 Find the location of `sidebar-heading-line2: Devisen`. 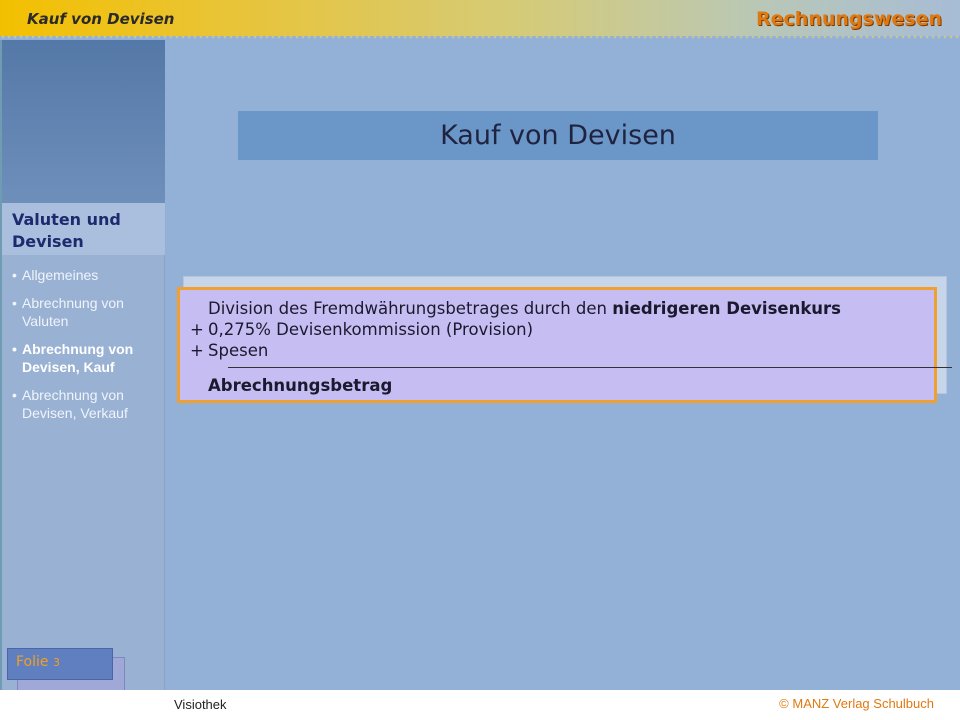

sidebar-heading-line2: Devisen is located at coordinates (48, 241).